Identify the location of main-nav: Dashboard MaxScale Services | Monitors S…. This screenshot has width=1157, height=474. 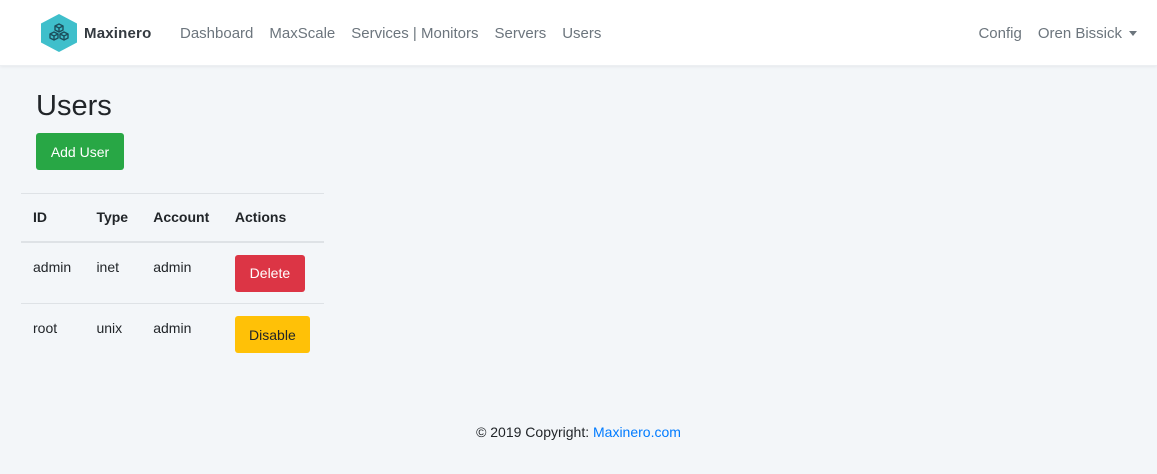
(390, 33).